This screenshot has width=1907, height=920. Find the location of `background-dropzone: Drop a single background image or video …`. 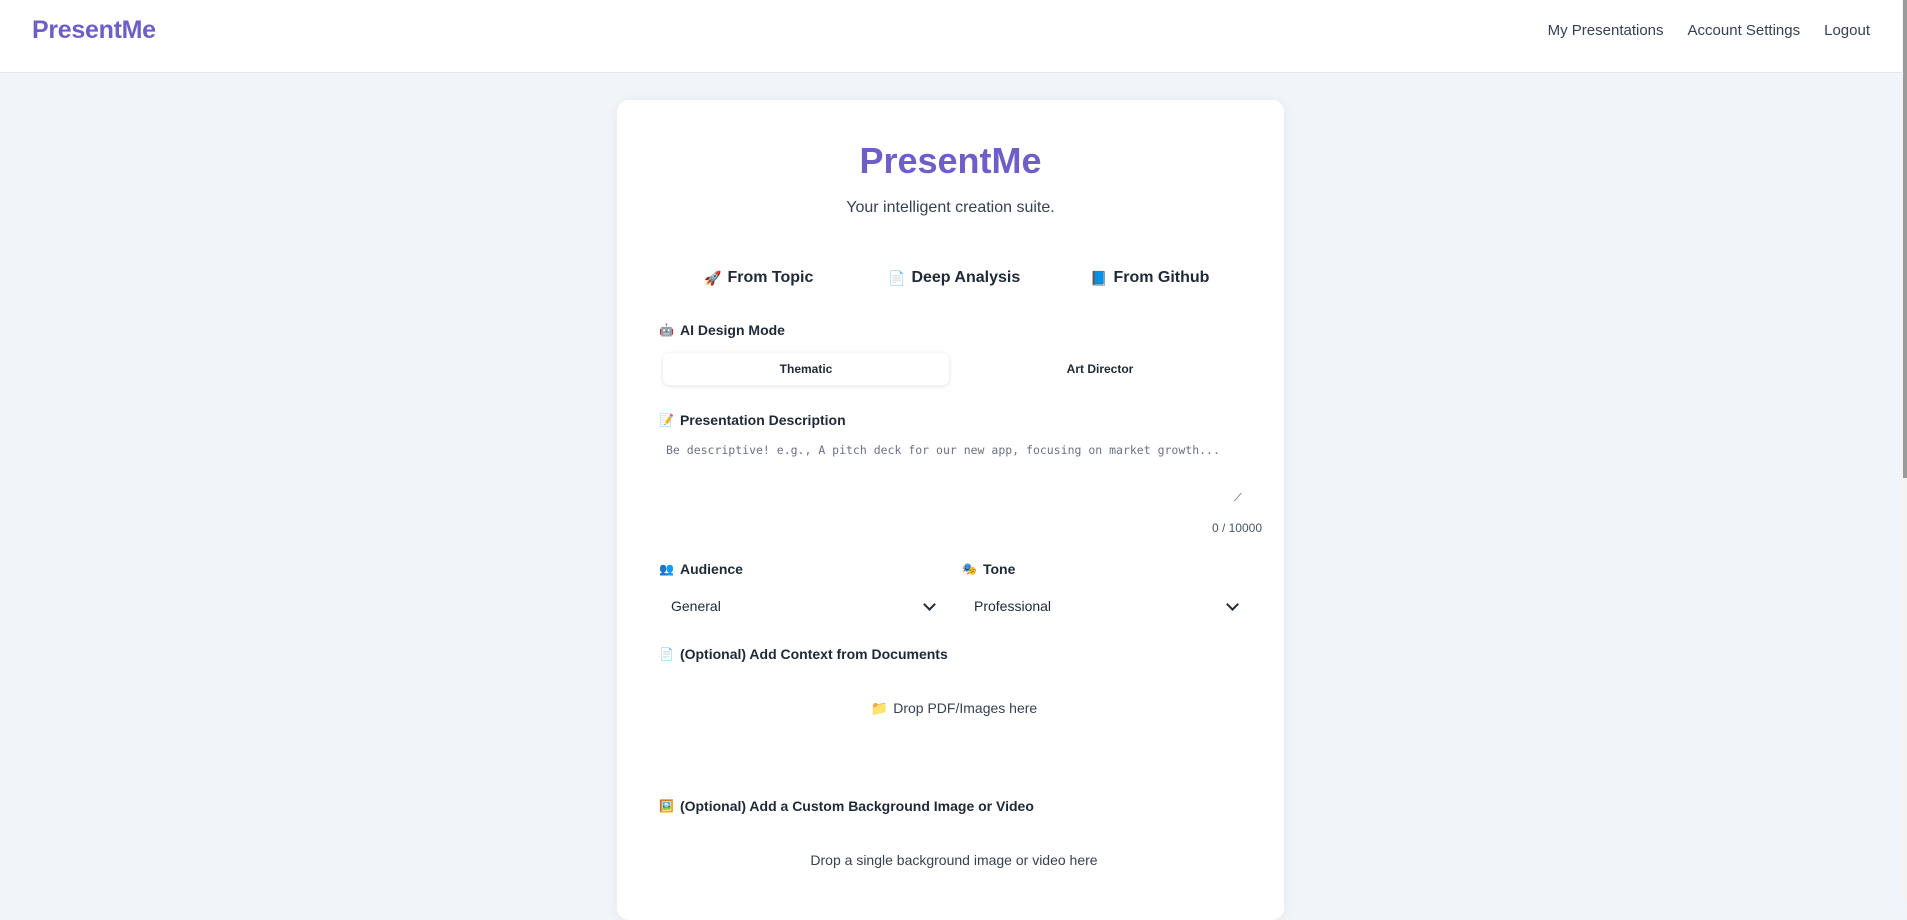

background-dropzone: Drop a single background image or video … is located at coordinates (954, 860).